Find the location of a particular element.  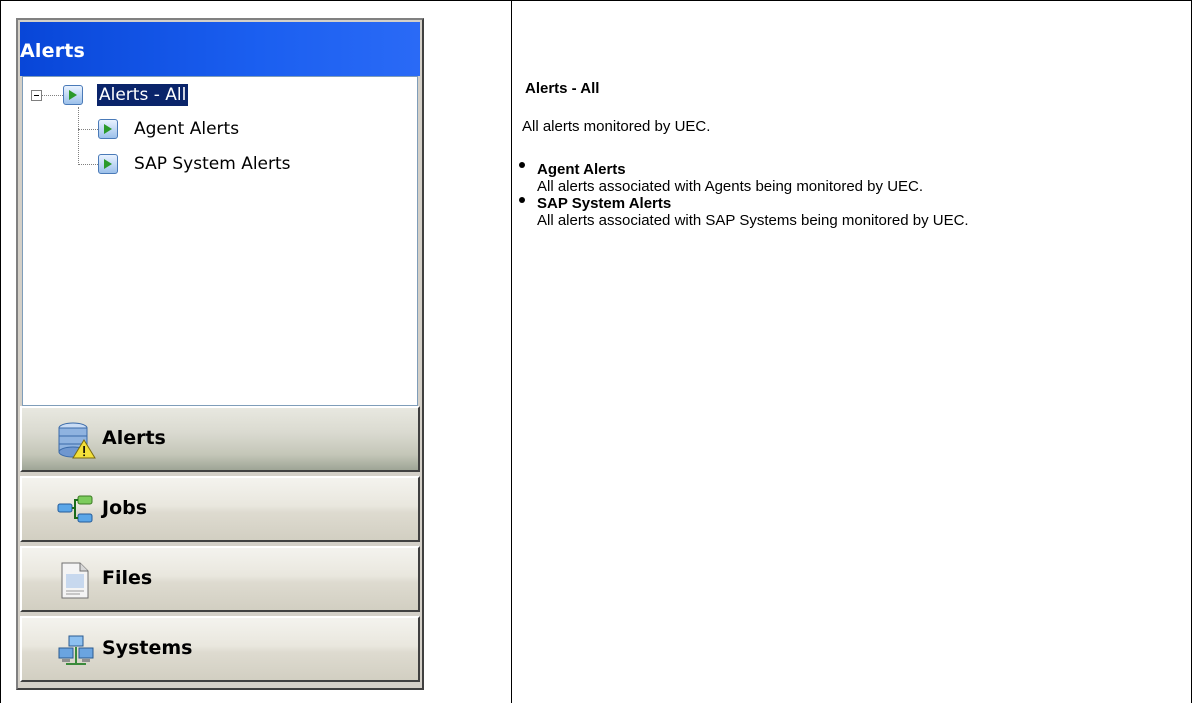

nav-button-label: Systems is located at coordinates (147, 648).